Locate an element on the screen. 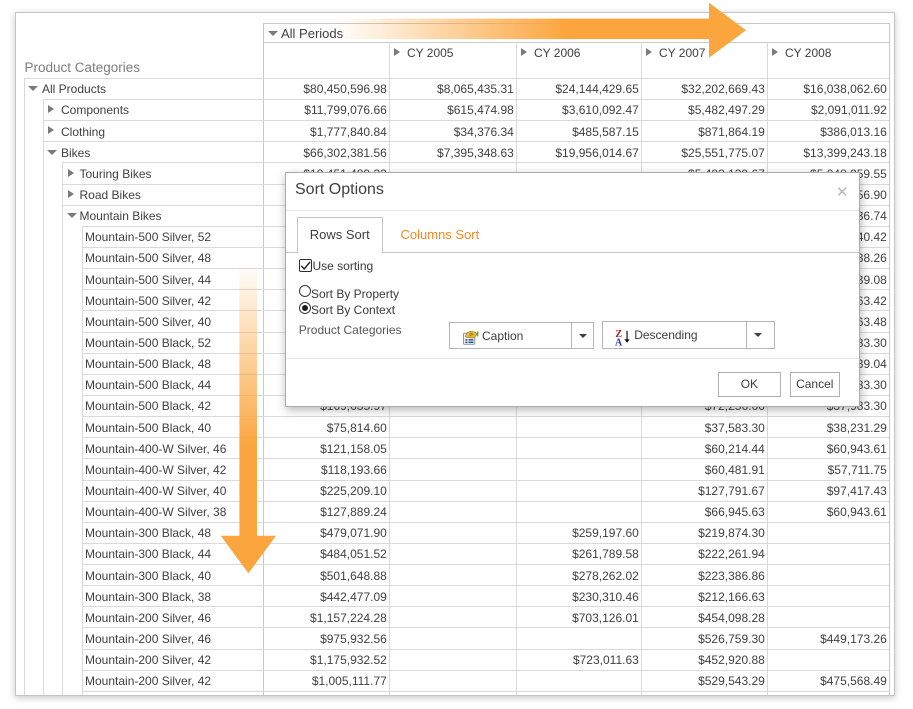 Image resolution: width=913 pixels, height=709 pixels. svg-text: A is located at coordinates (619, 341).